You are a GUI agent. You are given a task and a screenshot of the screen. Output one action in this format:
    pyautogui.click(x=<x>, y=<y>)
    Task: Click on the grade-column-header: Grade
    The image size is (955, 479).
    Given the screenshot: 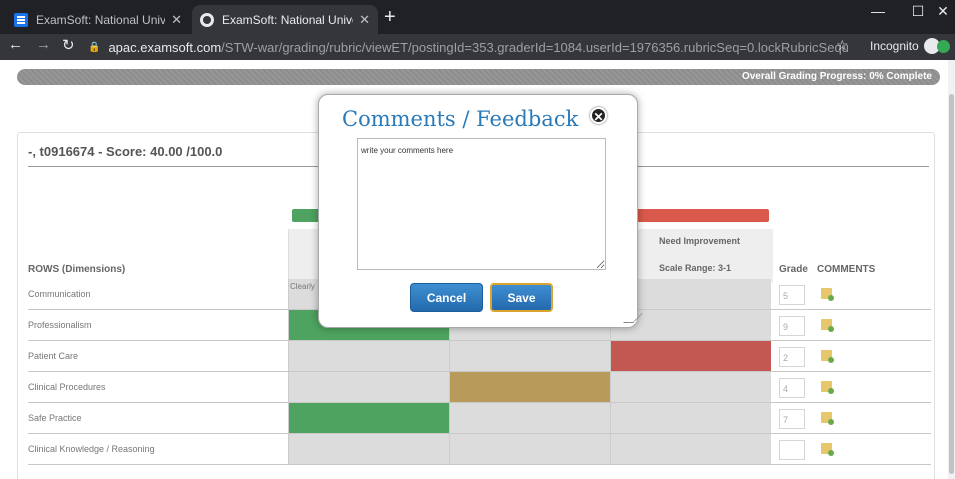 What is the action you would take?
    pyautogui.click(x=793, y=269)
    